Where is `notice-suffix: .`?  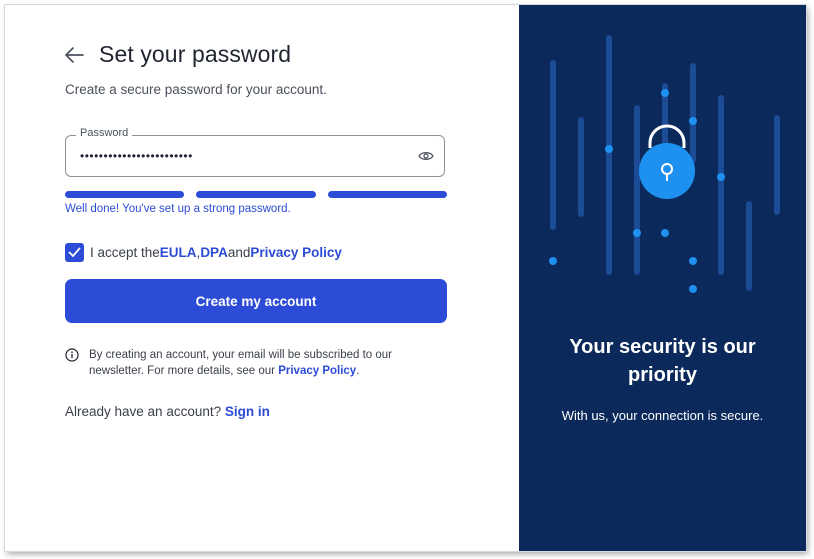 notice-suffix: . is located at coordinates (358, 371).